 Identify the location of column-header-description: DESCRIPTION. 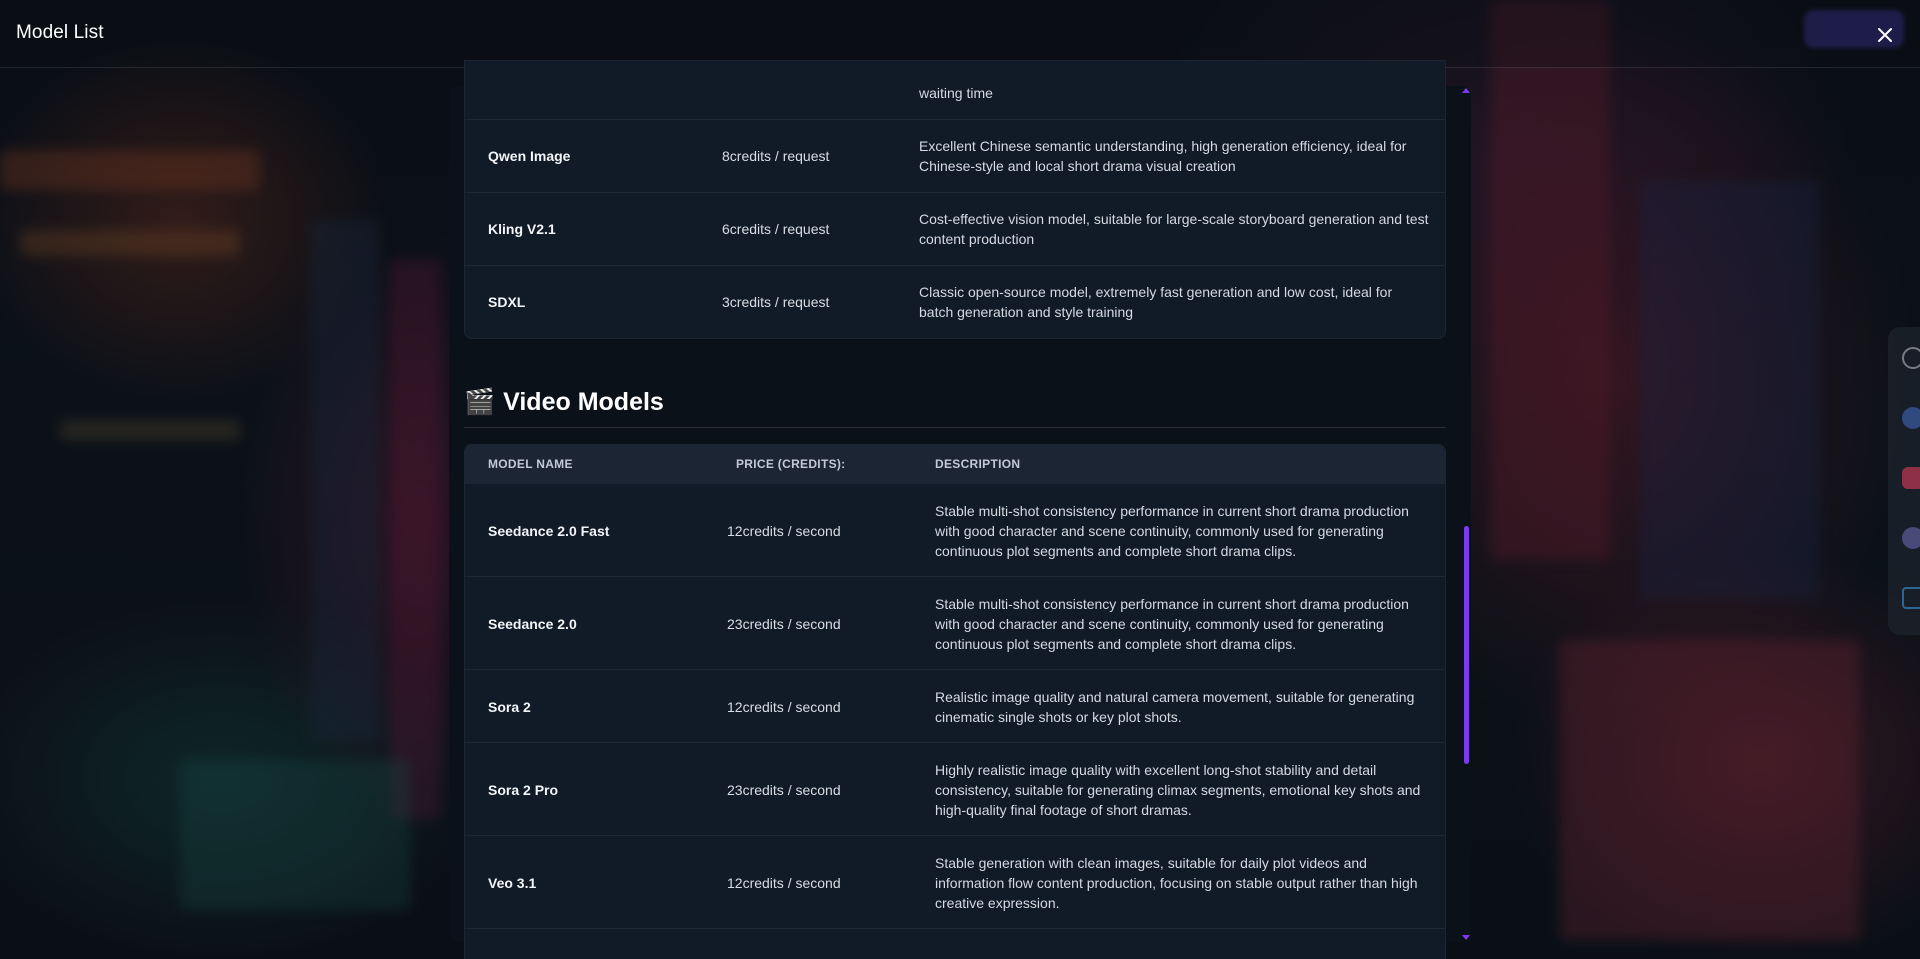
(978, 464).